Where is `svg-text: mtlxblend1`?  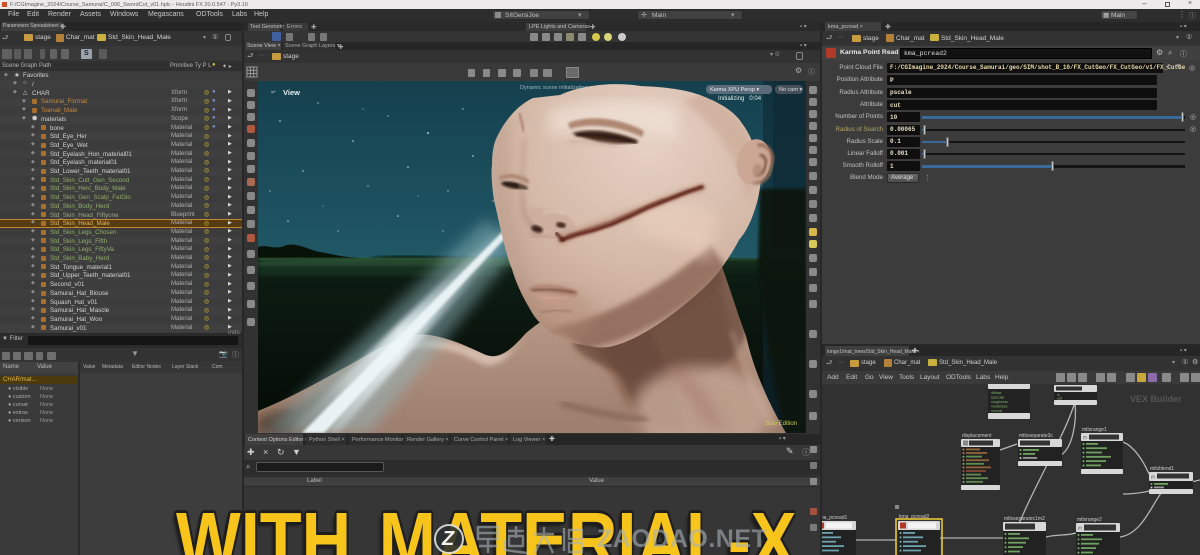
svg-text: mtlxblend1 is located at coordinates (1162, 469).